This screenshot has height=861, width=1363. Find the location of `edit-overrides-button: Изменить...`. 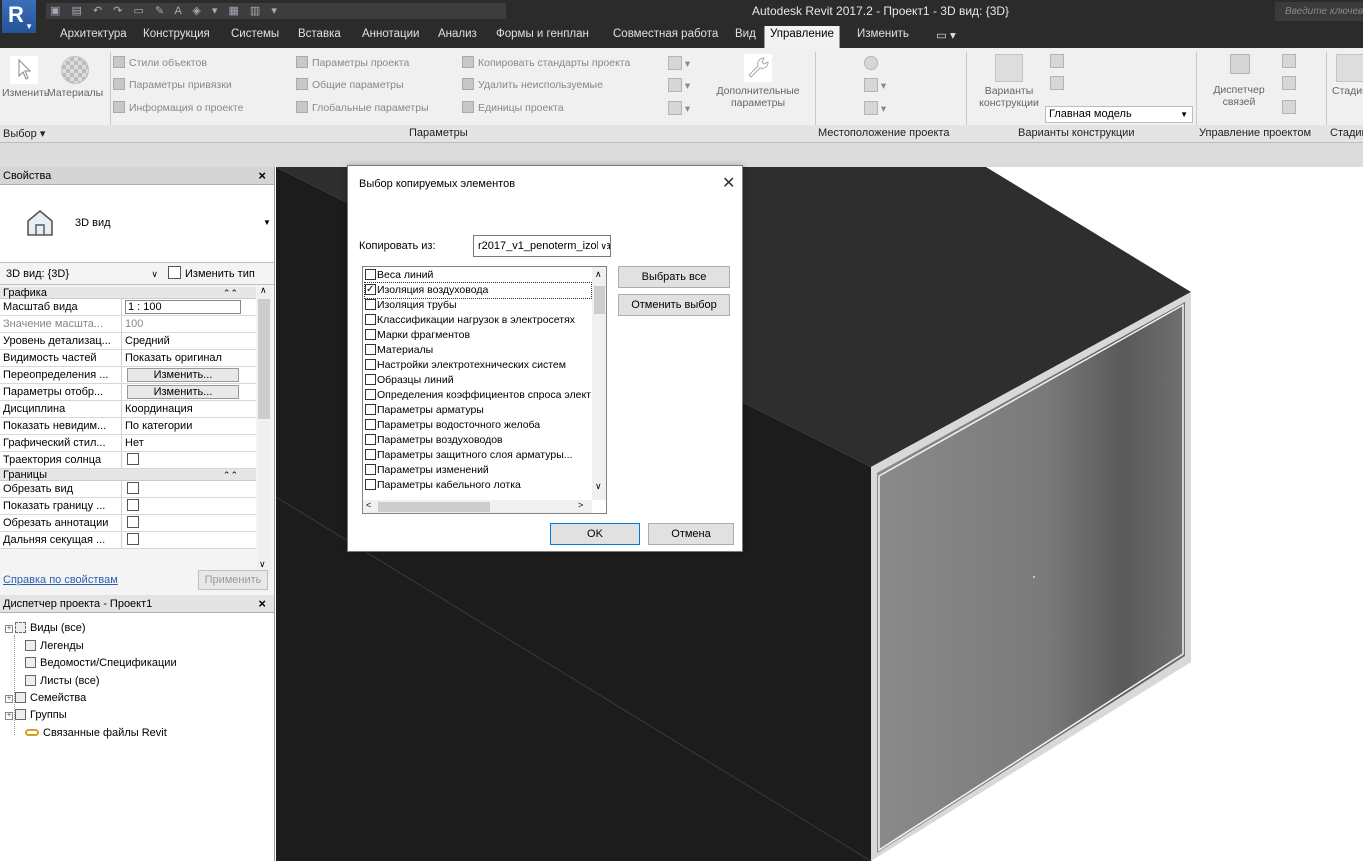

edit-overrides-button: Изменить... is located at coordinates (183, 375).